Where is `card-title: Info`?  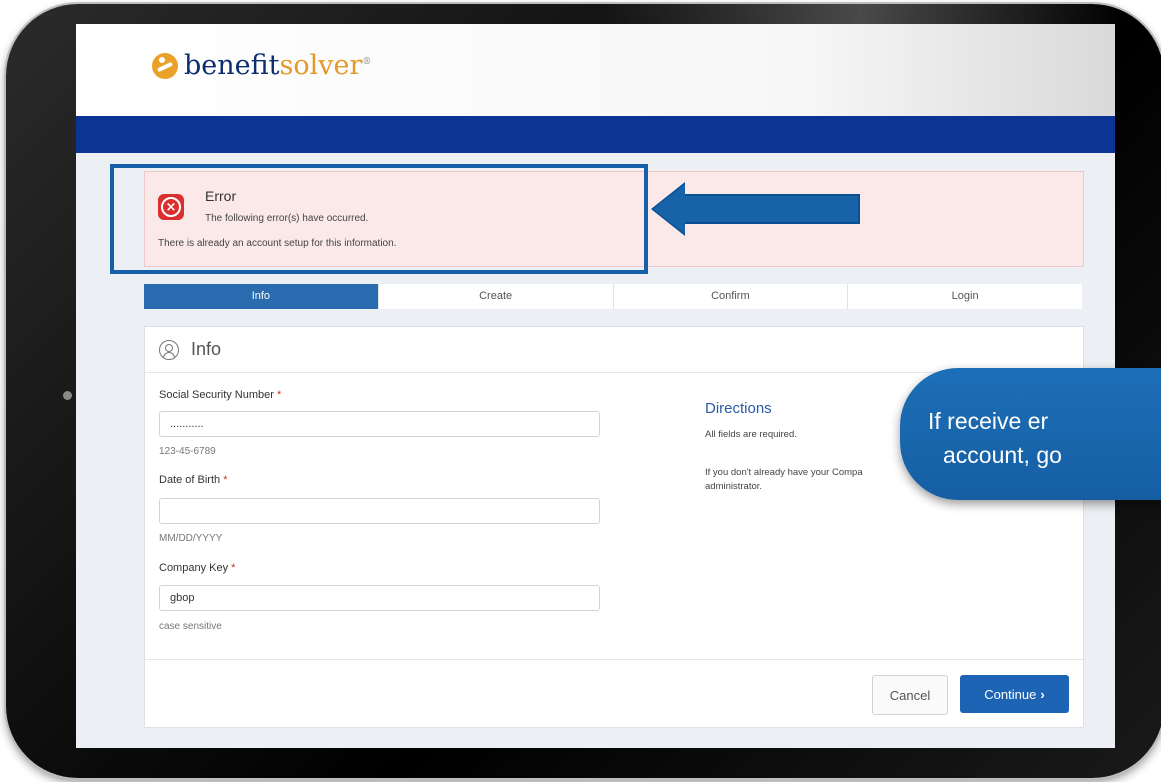 card-title: Info is located at coordinates (206, 349).